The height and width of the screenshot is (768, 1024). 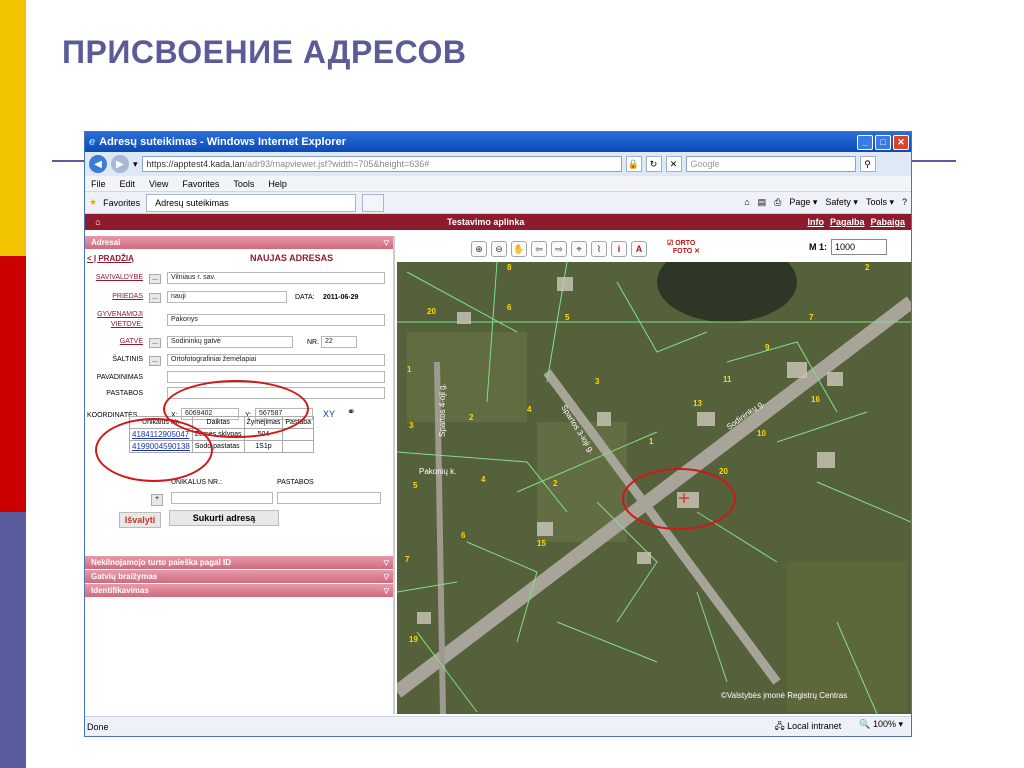 What do you see at coordinates (251, 202) in the screenshot?
I see `tab-adresu: Adresų suteikimas` at bounding box center [251, 202].